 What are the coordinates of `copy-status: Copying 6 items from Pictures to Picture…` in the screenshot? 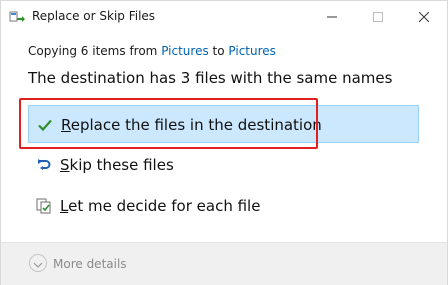 It's located at (152, 51).